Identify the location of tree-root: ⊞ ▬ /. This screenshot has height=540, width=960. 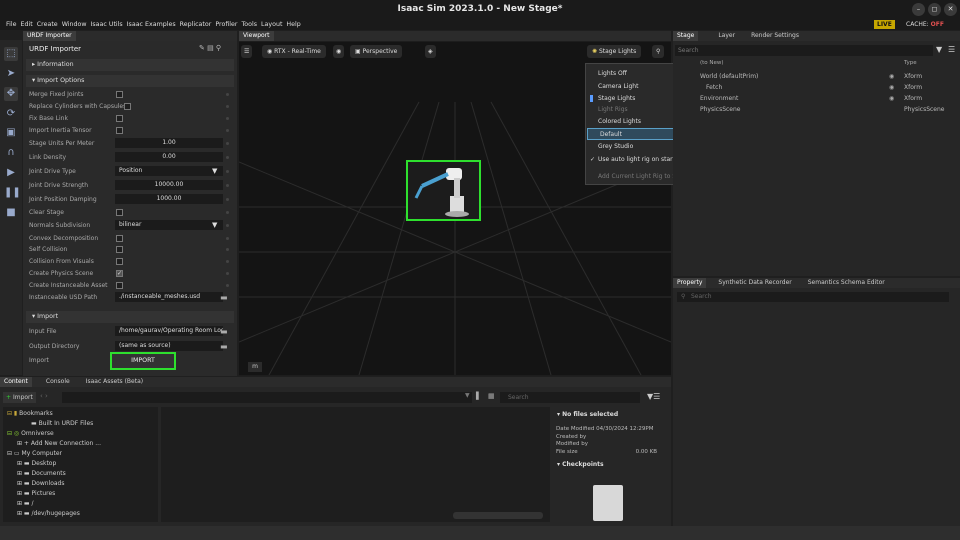
(54, 504).